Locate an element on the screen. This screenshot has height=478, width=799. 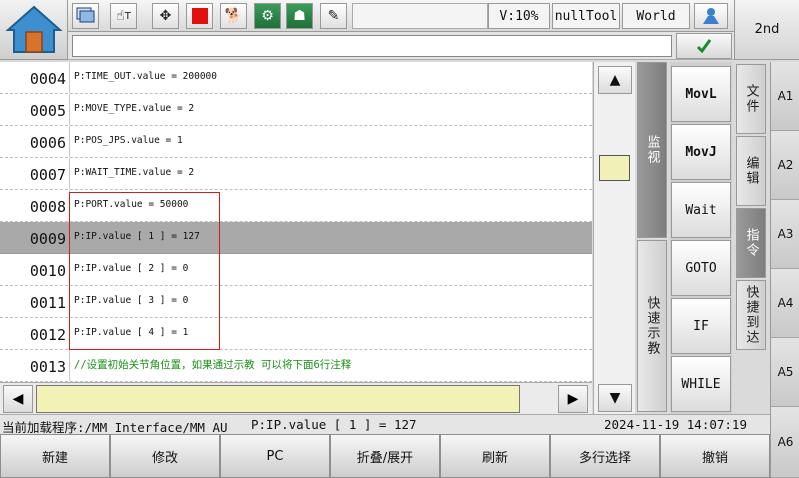
code-line: 0007 P:WAIT_TIME.value = 2 is located at coordinates (296, 174).